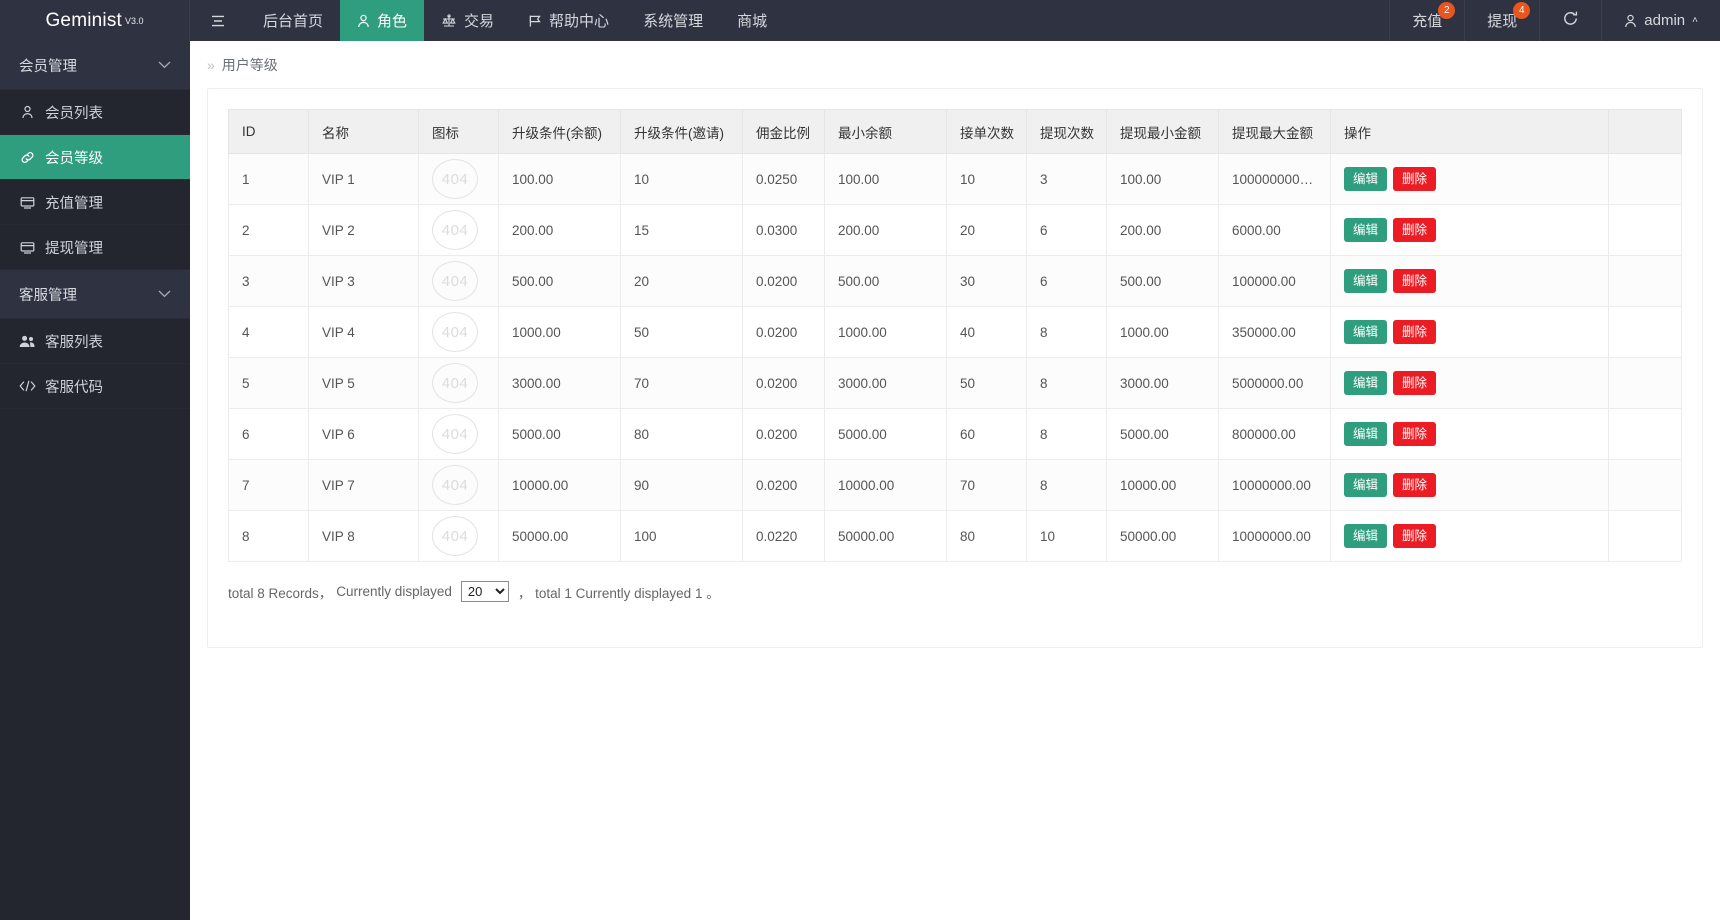  I want to click on cell-withdraw-count: 8, so click(1066, 485).